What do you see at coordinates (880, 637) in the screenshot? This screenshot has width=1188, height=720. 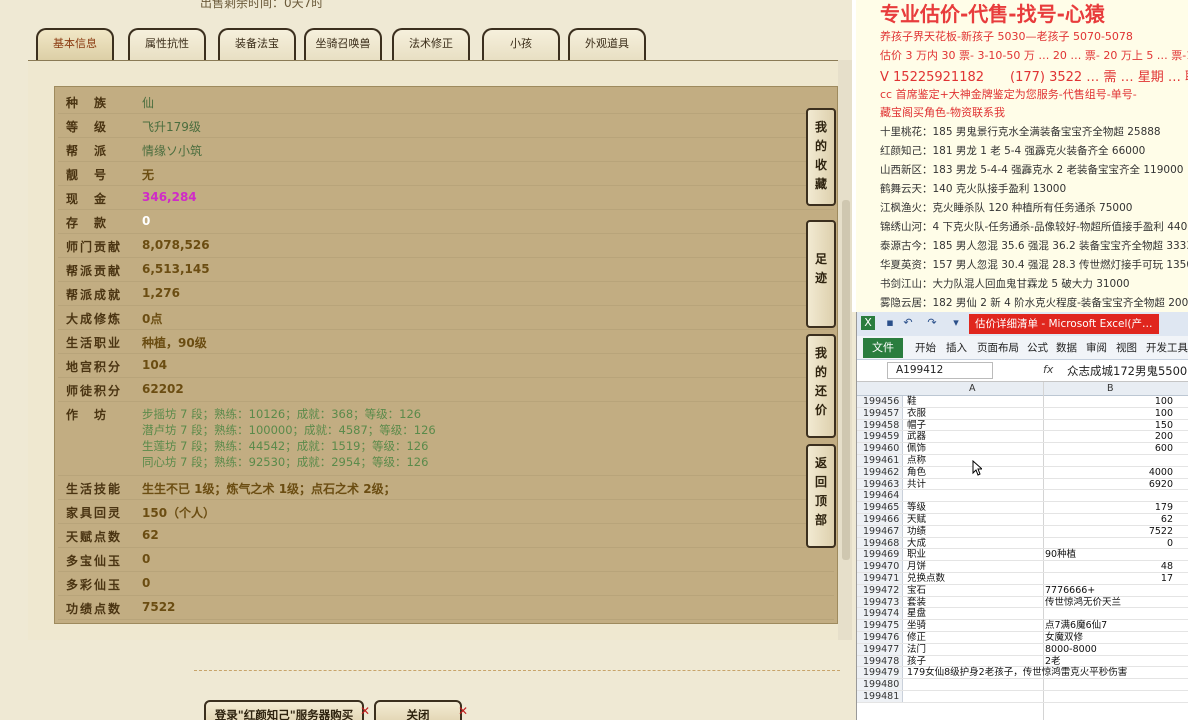 I see `row-number: 199476` at bounding box center [880, 637].